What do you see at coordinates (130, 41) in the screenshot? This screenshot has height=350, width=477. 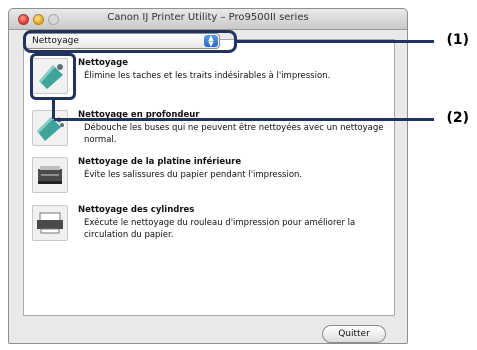 I see `dropdown-highlight-frame` at bounding box center [130, 41].